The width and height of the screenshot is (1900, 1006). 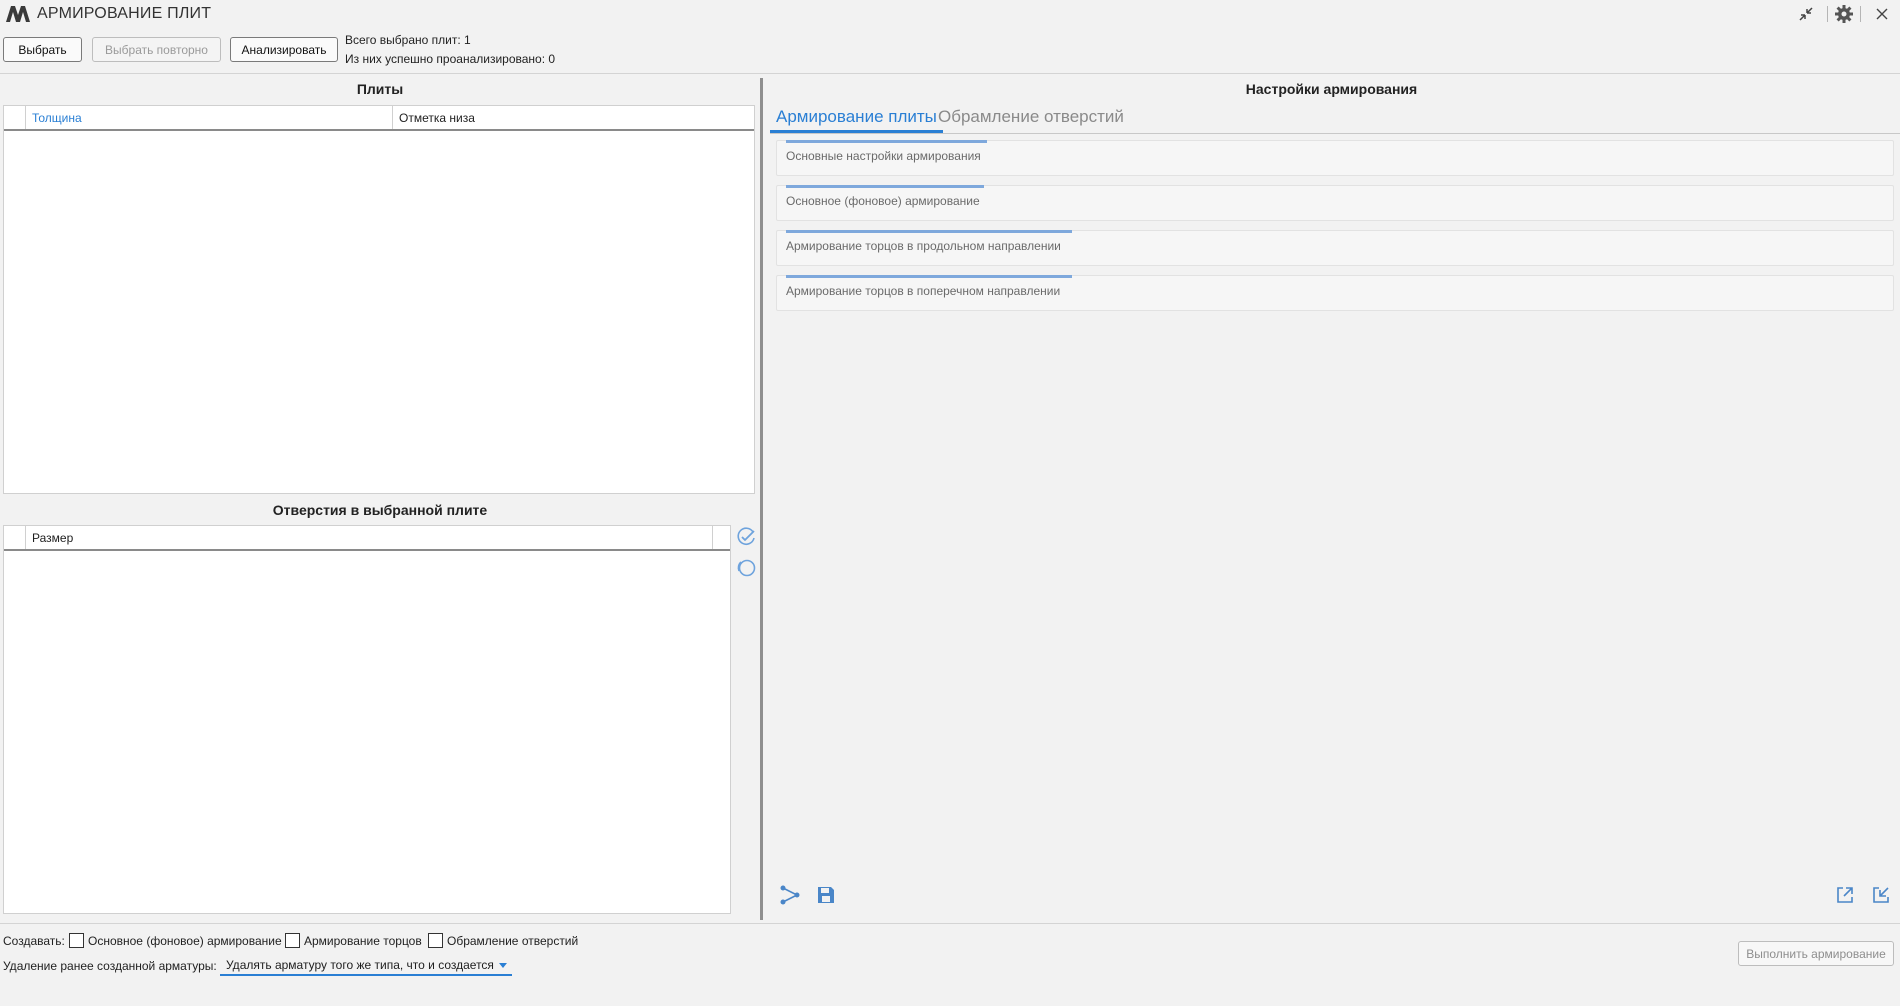 I want to click on plates-table-header: Толщина Отметка низа, so click(x=379, y=118).